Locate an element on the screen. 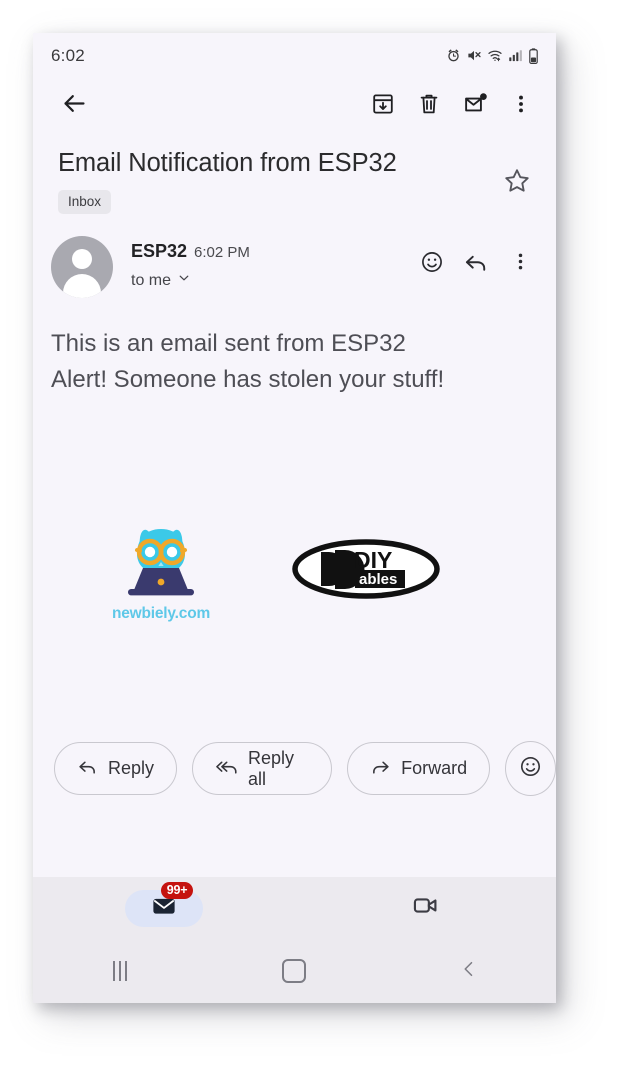 The image size is (621, 1072). owl-laptop-logo is located at coordinates (161, 561).